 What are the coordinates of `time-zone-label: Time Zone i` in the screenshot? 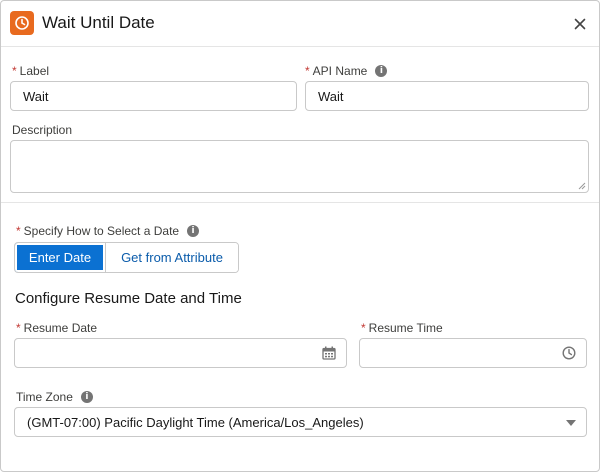 It's located at (54, 397).